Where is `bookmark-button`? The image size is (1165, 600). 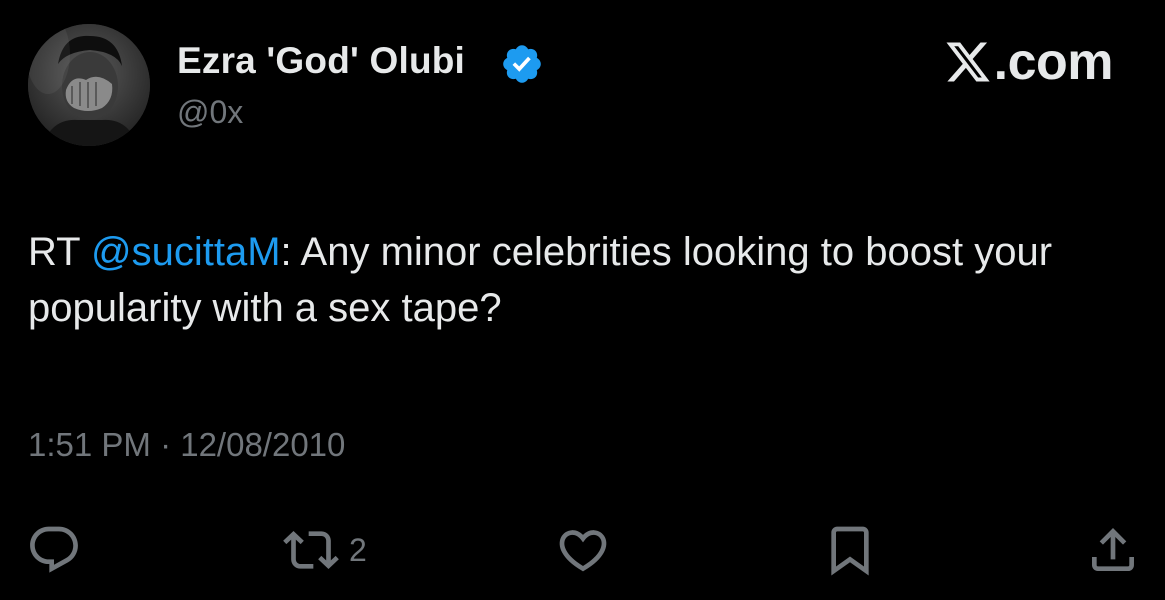 bookmark-button is located at coordinates (855, 550).